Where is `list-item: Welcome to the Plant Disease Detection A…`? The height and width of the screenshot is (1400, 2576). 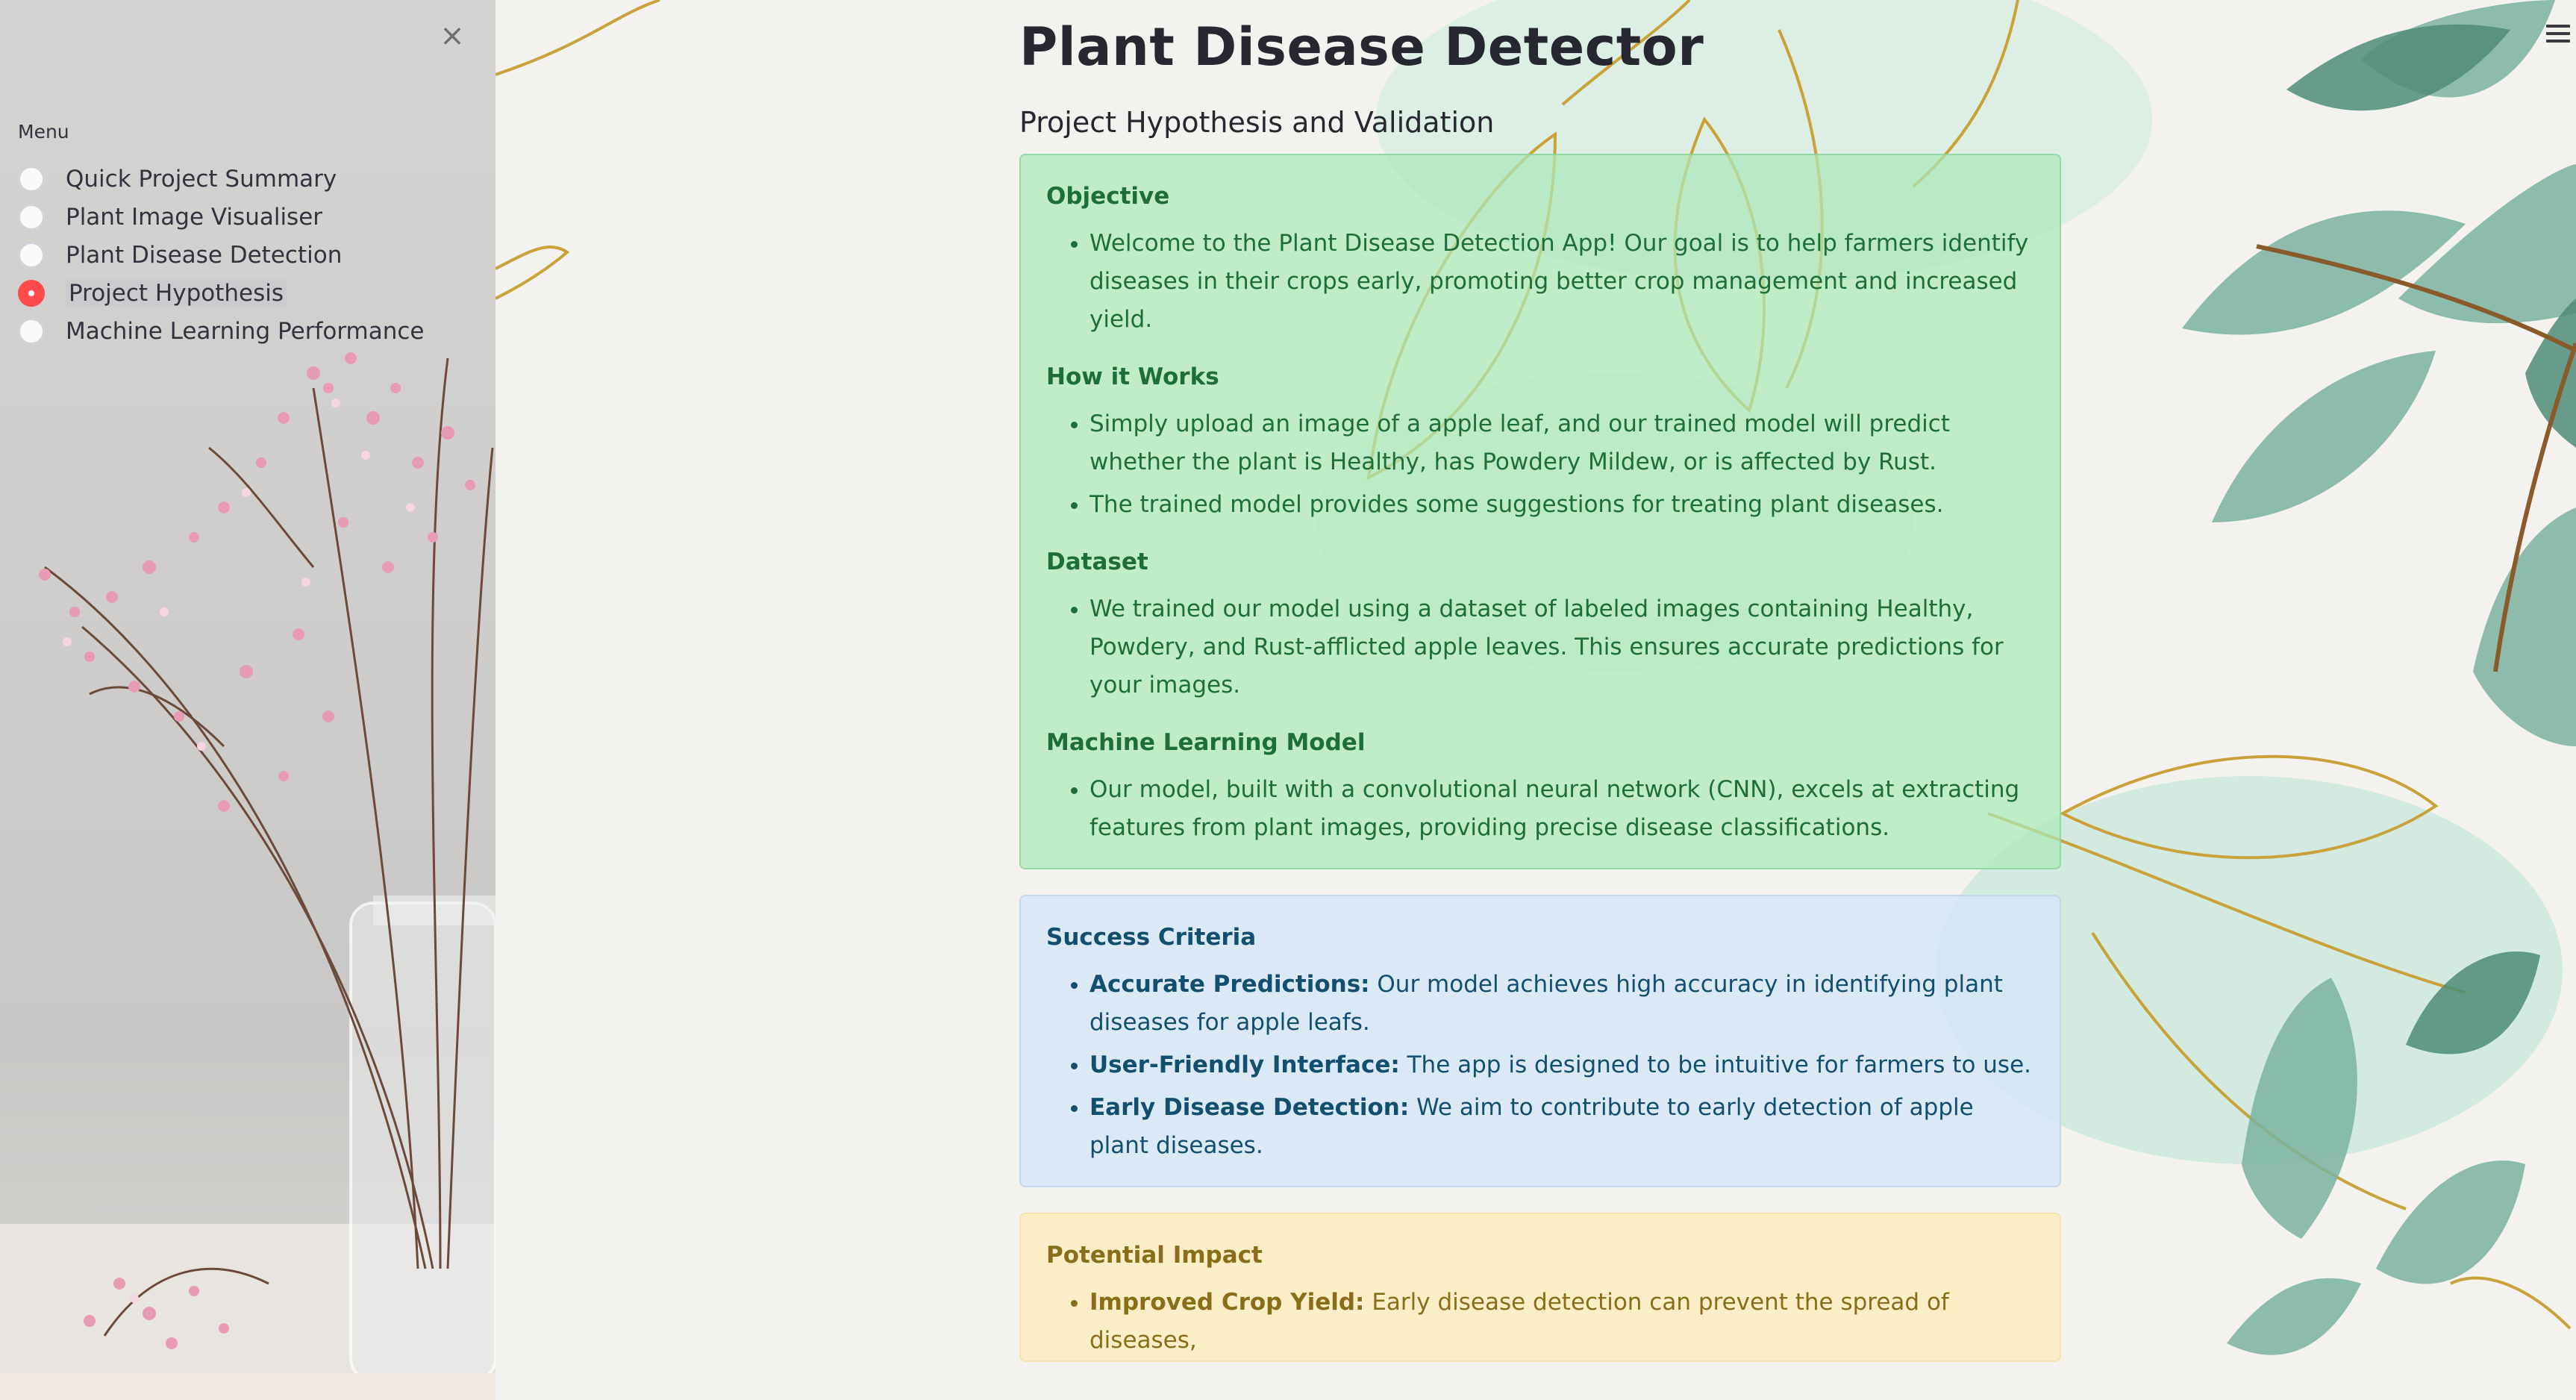 list-item: Welcome to the Plant Disease Detection A… is located at coordinates (1562, 282).